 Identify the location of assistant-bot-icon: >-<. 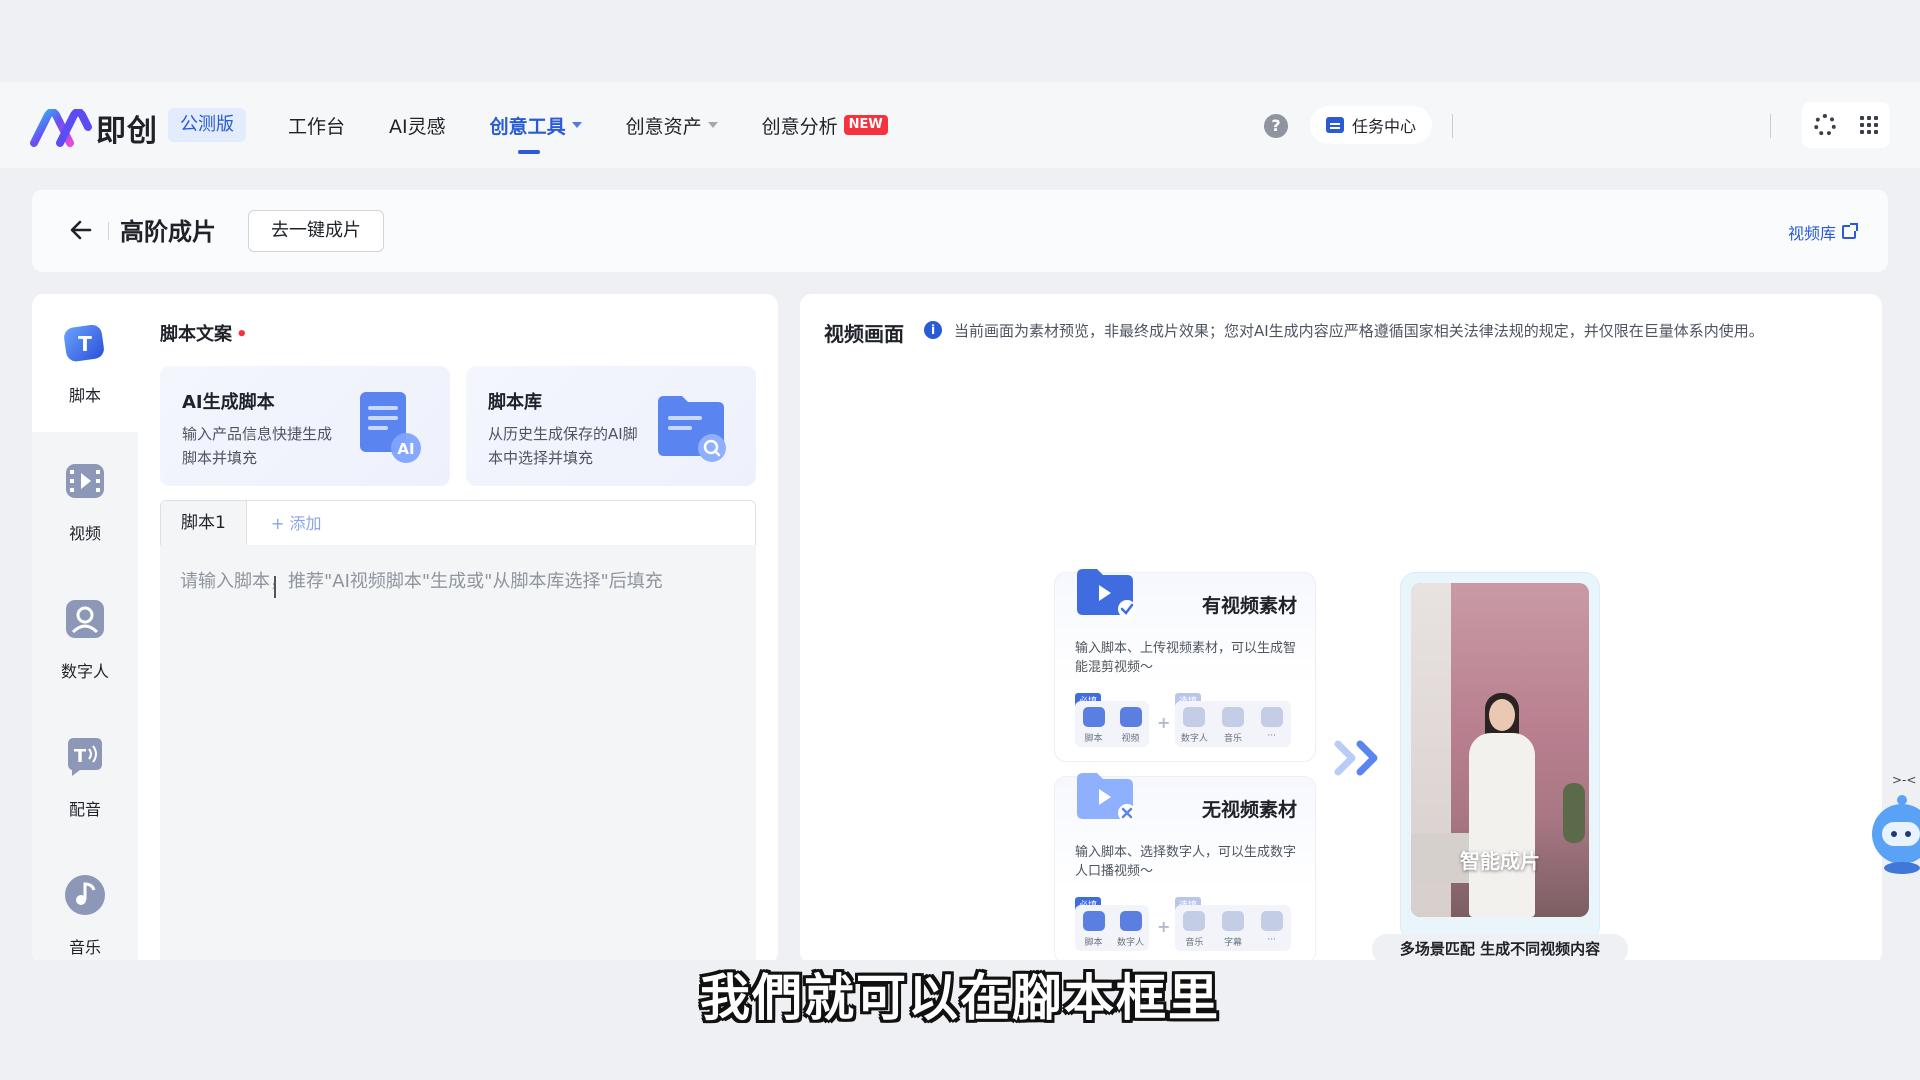
(1891, 825).